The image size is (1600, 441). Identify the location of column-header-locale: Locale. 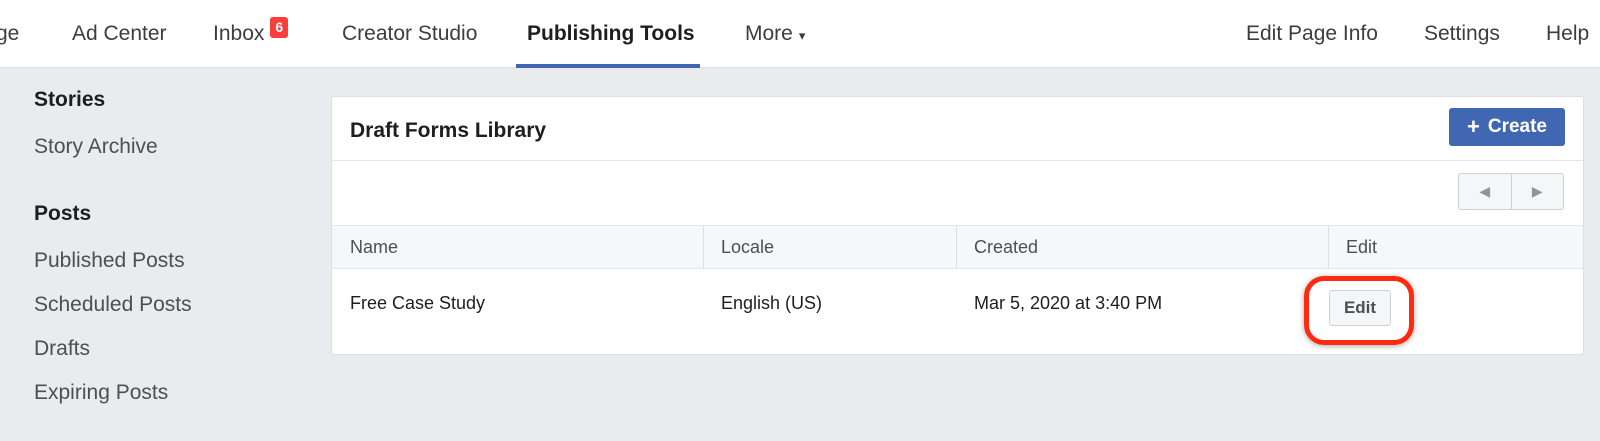
(738, 247).